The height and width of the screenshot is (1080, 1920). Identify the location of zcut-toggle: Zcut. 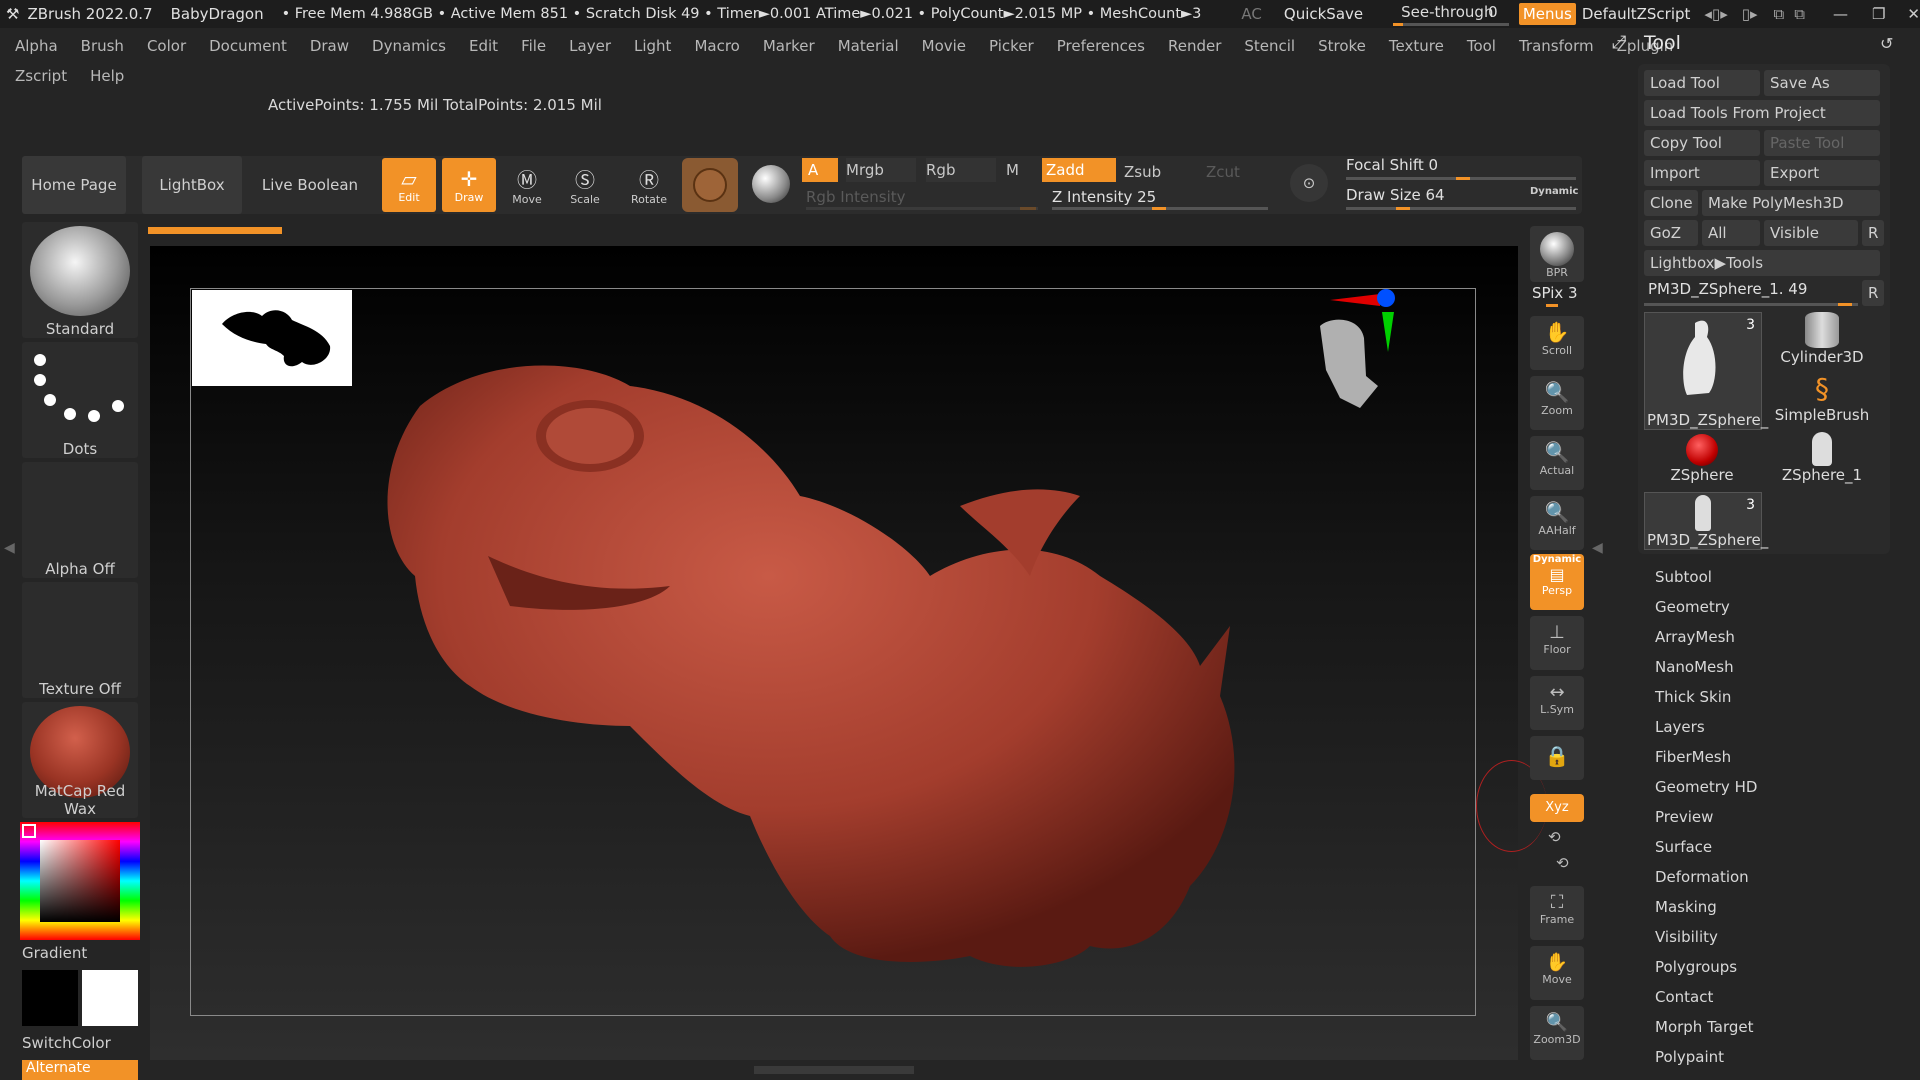
(1231, 172).